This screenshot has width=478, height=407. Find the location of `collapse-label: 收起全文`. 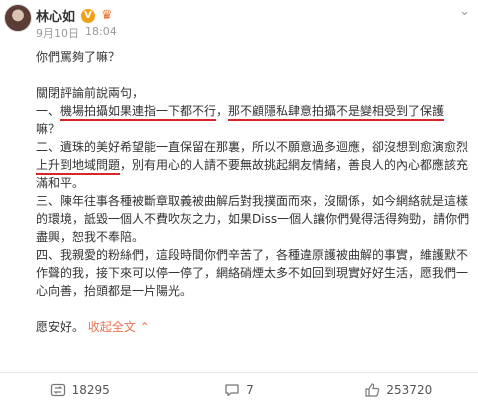

collapse-label: 收起全文 is located at coordinates (111, 327).